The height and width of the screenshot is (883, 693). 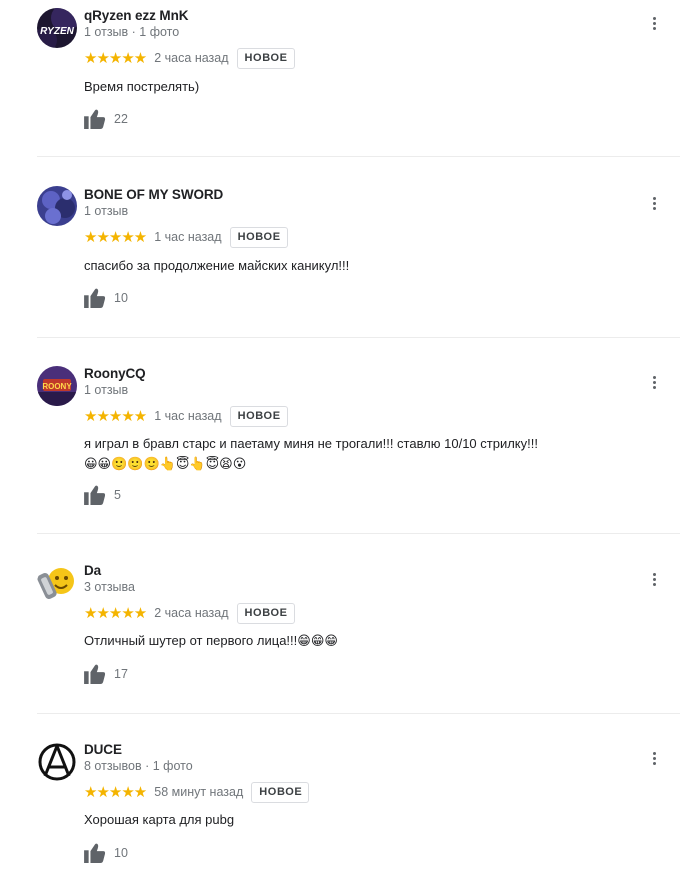 I want to click on like-count: 5, so click(x=117, y=495).